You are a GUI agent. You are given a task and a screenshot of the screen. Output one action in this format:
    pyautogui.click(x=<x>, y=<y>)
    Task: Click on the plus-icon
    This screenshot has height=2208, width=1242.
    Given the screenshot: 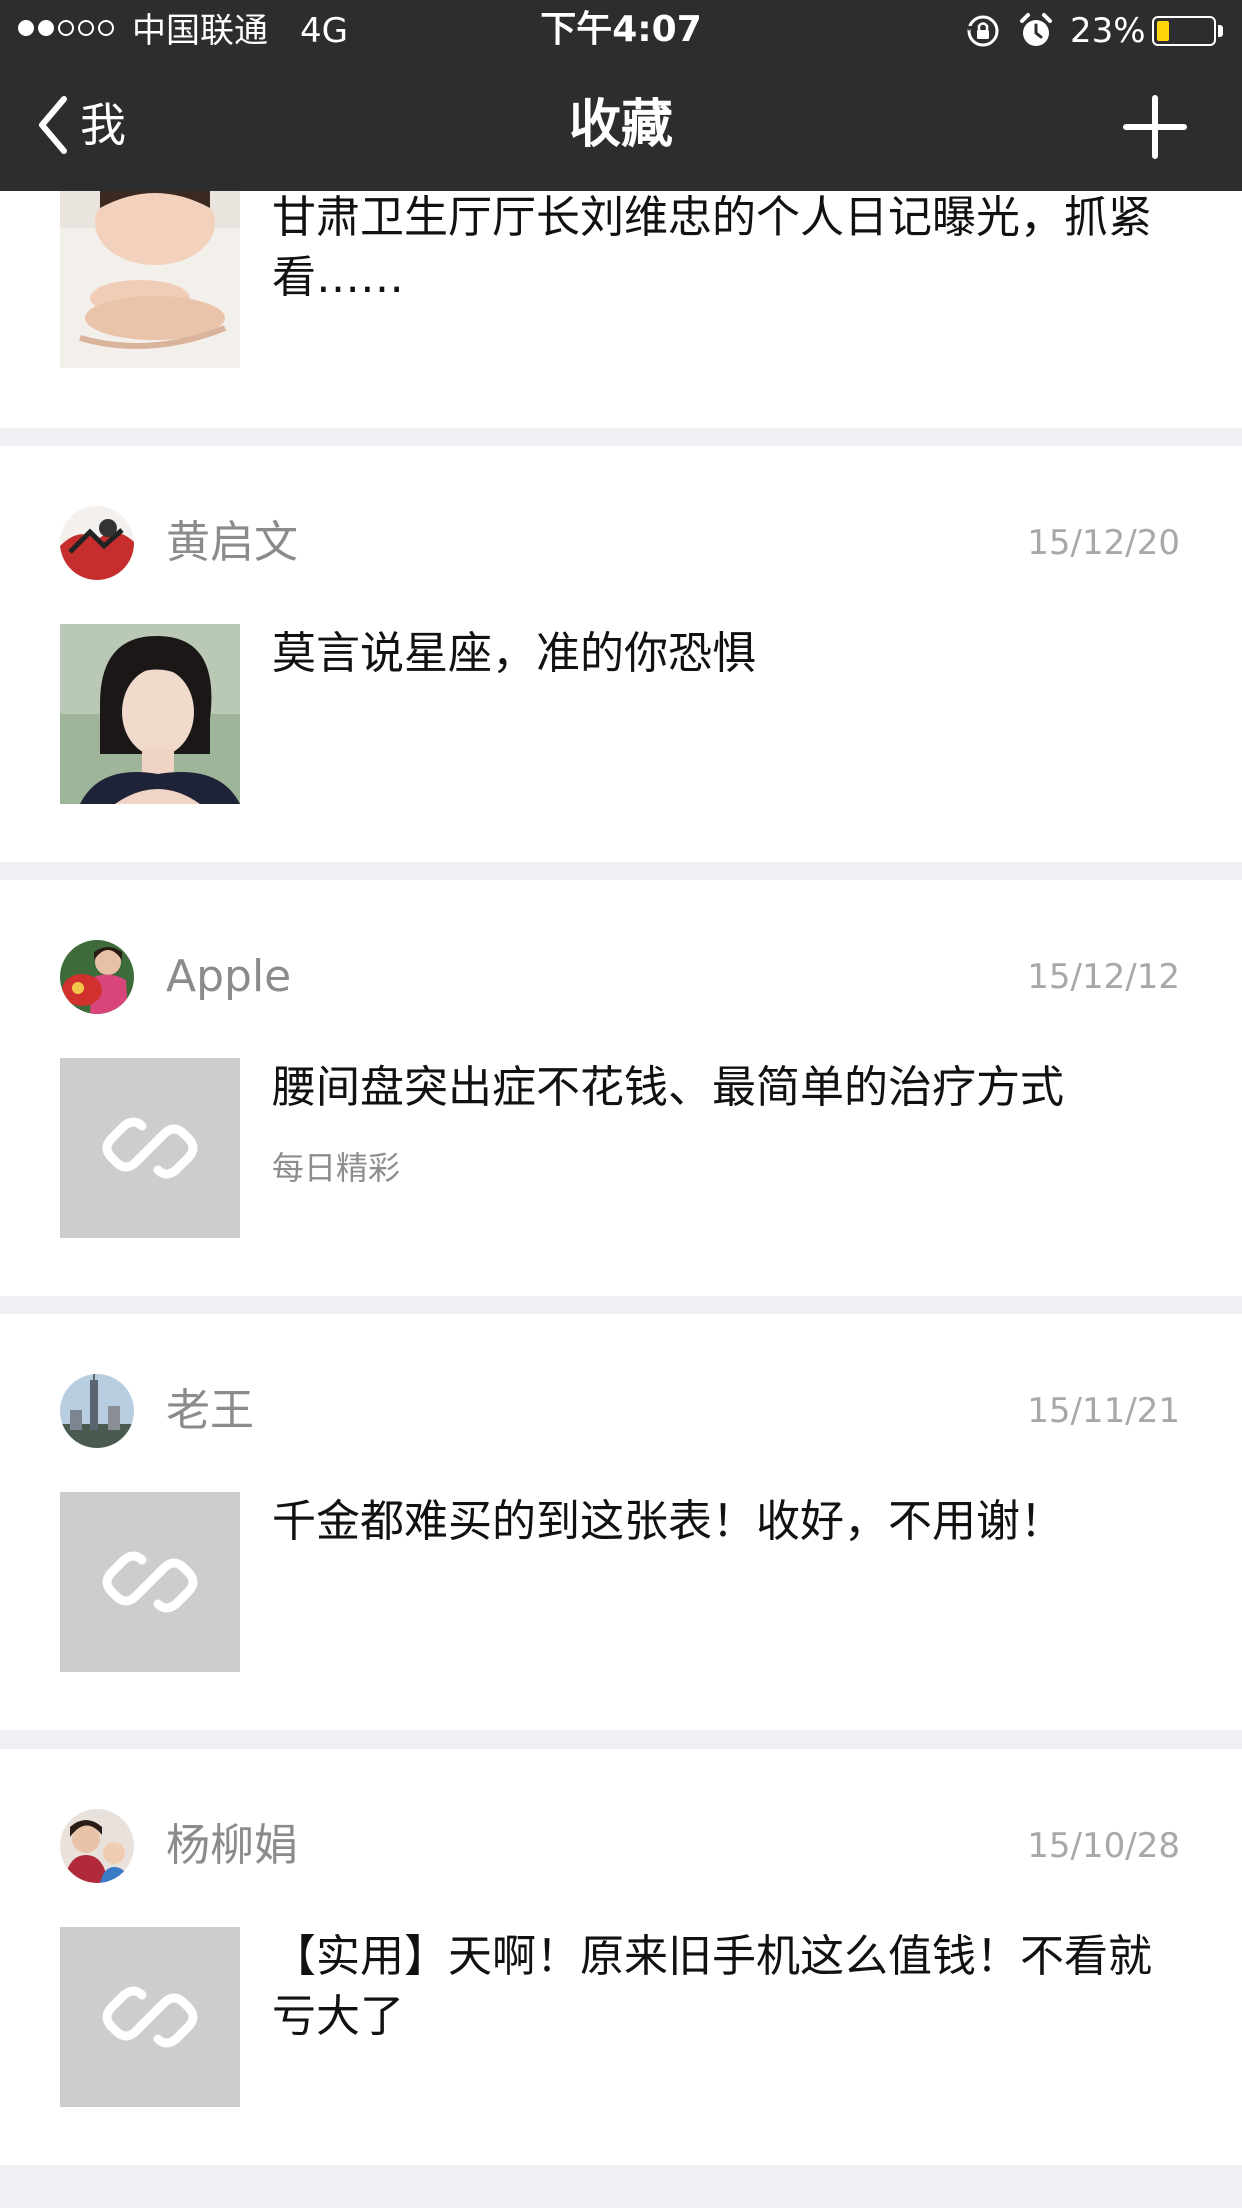 What is the action you would take?
    pyautogui.click(x=1155, y=127)
    